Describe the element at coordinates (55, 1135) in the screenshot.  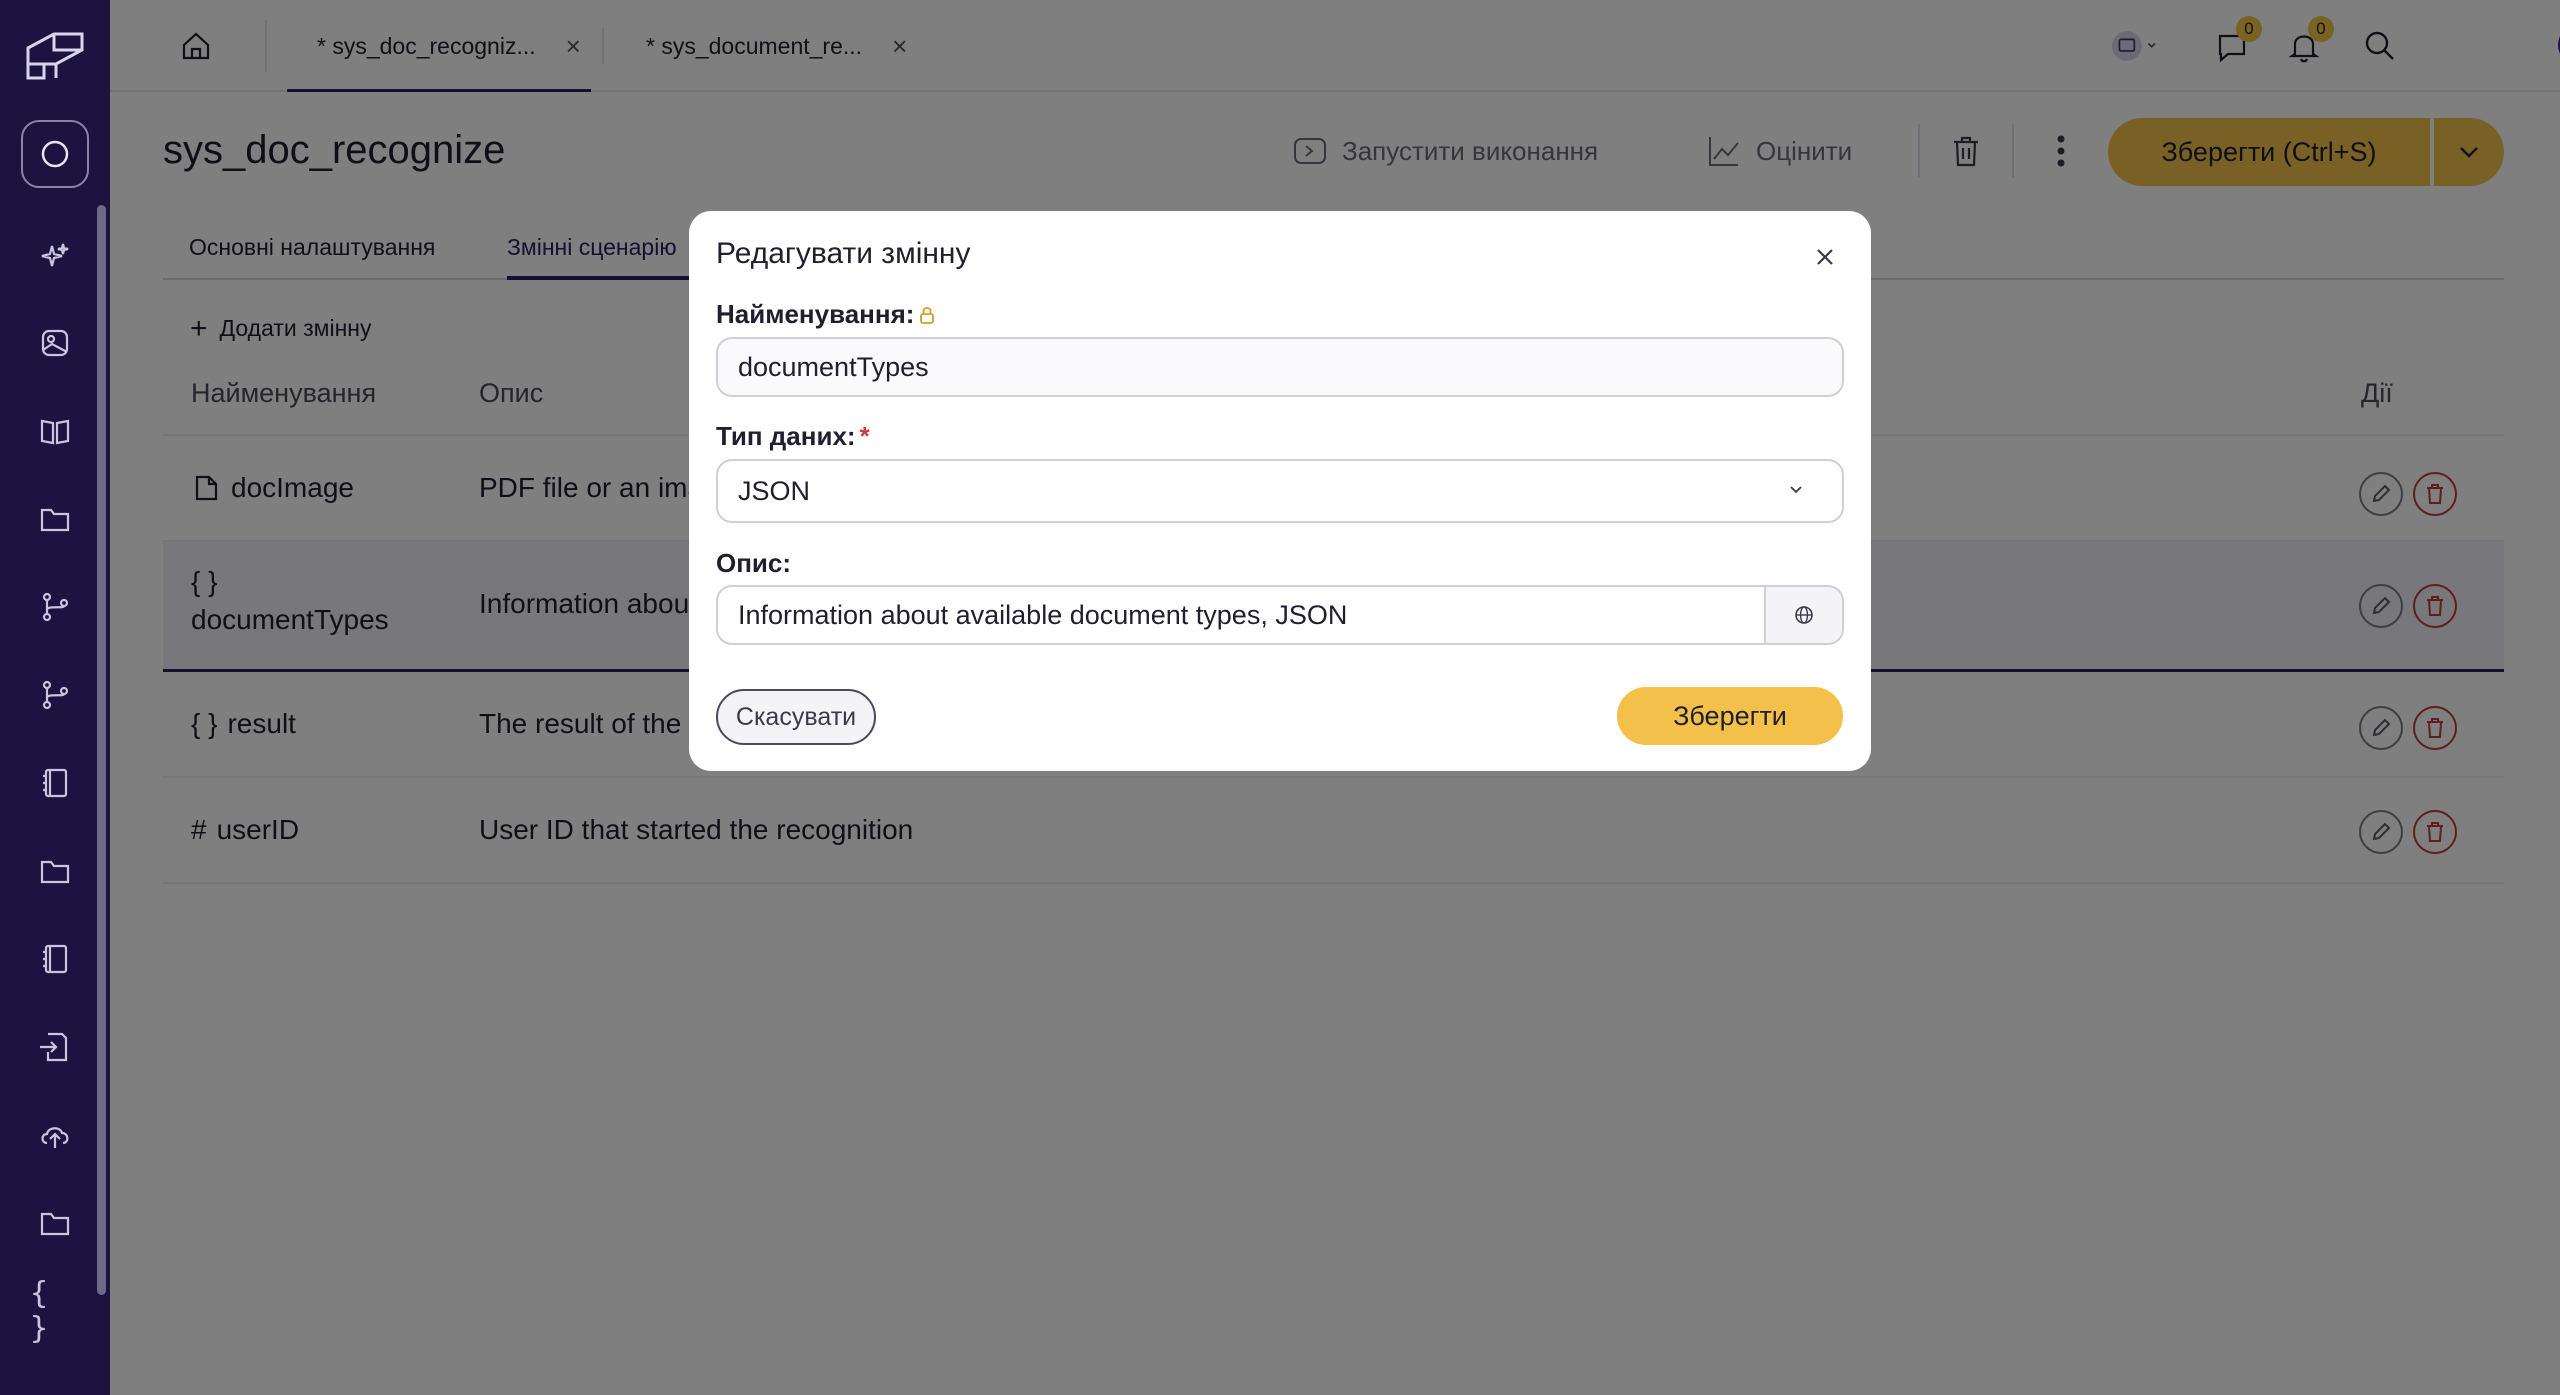
I see `upload-cloud-icon` at that location.